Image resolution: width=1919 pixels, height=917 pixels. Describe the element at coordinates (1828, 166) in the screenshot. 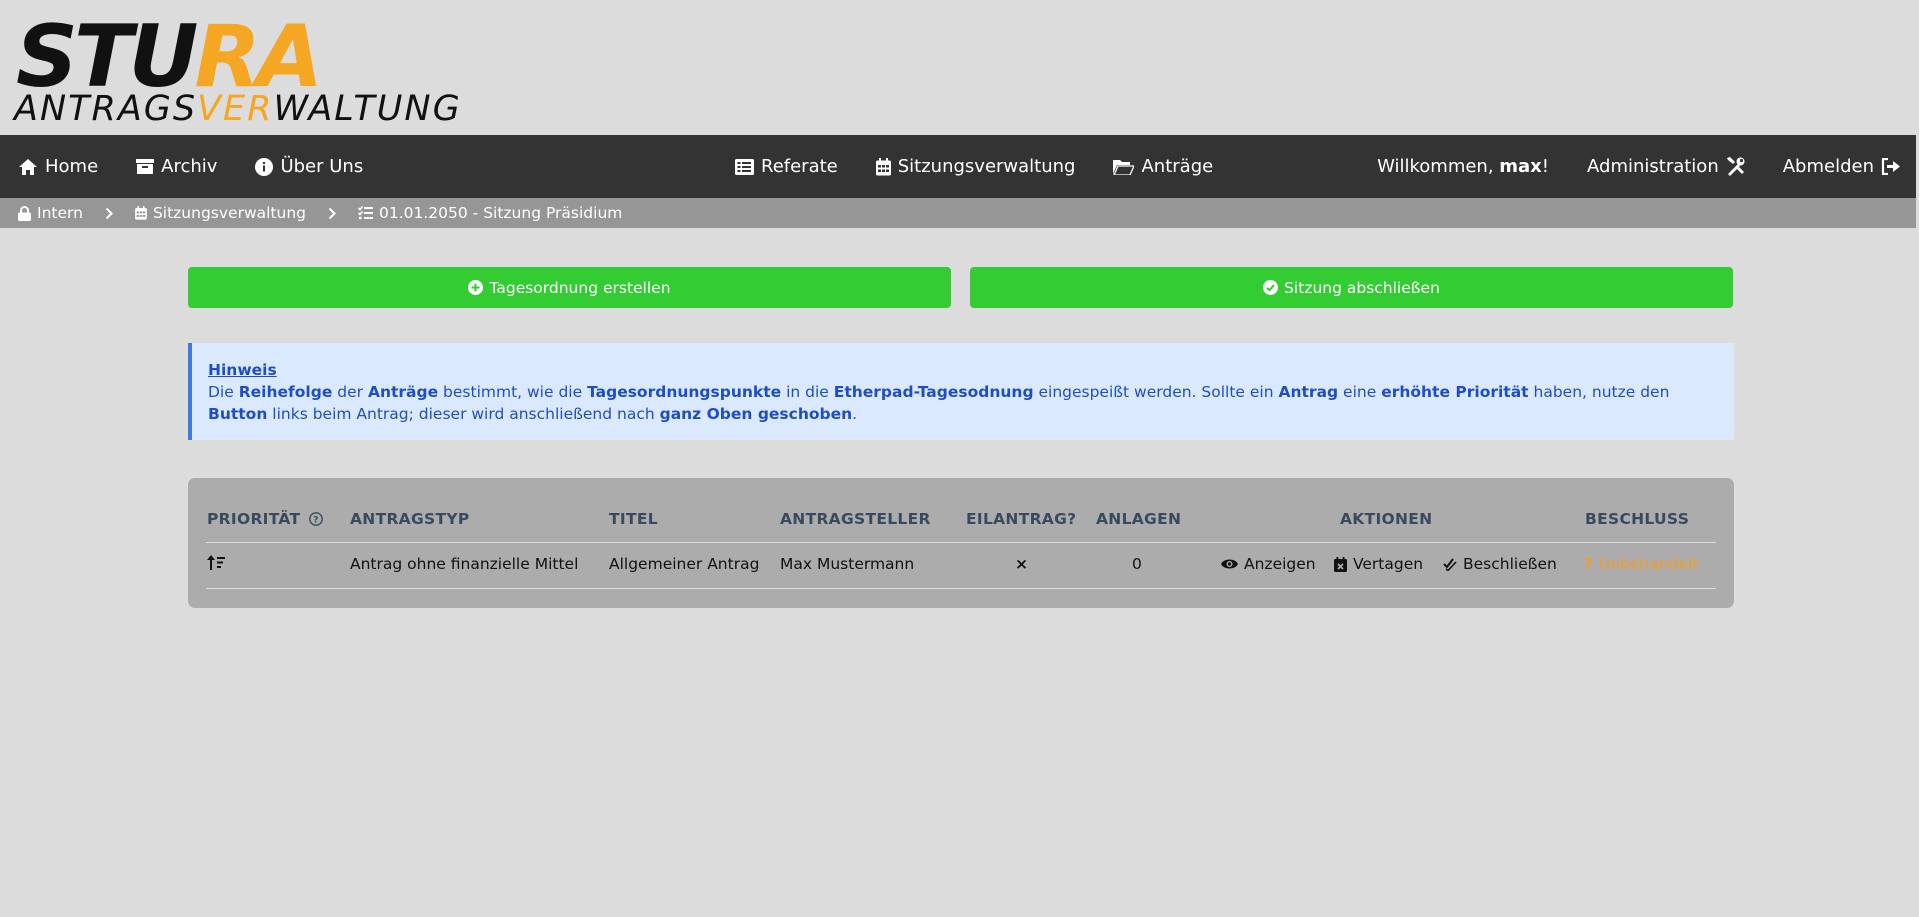

I see `nav-logout-label: Abmelden` at that location.